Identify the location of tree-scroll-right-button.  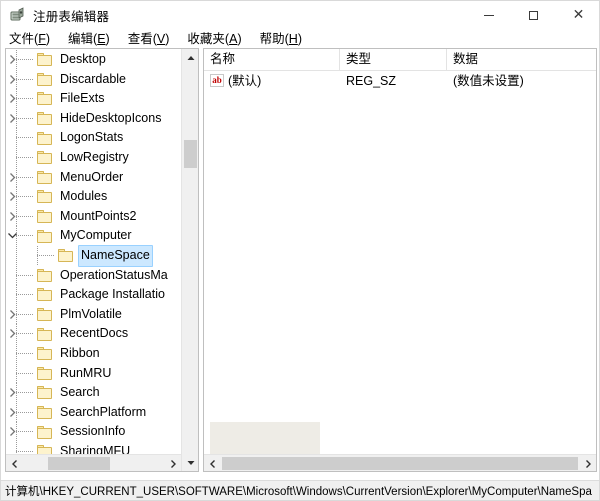
(172, 463).